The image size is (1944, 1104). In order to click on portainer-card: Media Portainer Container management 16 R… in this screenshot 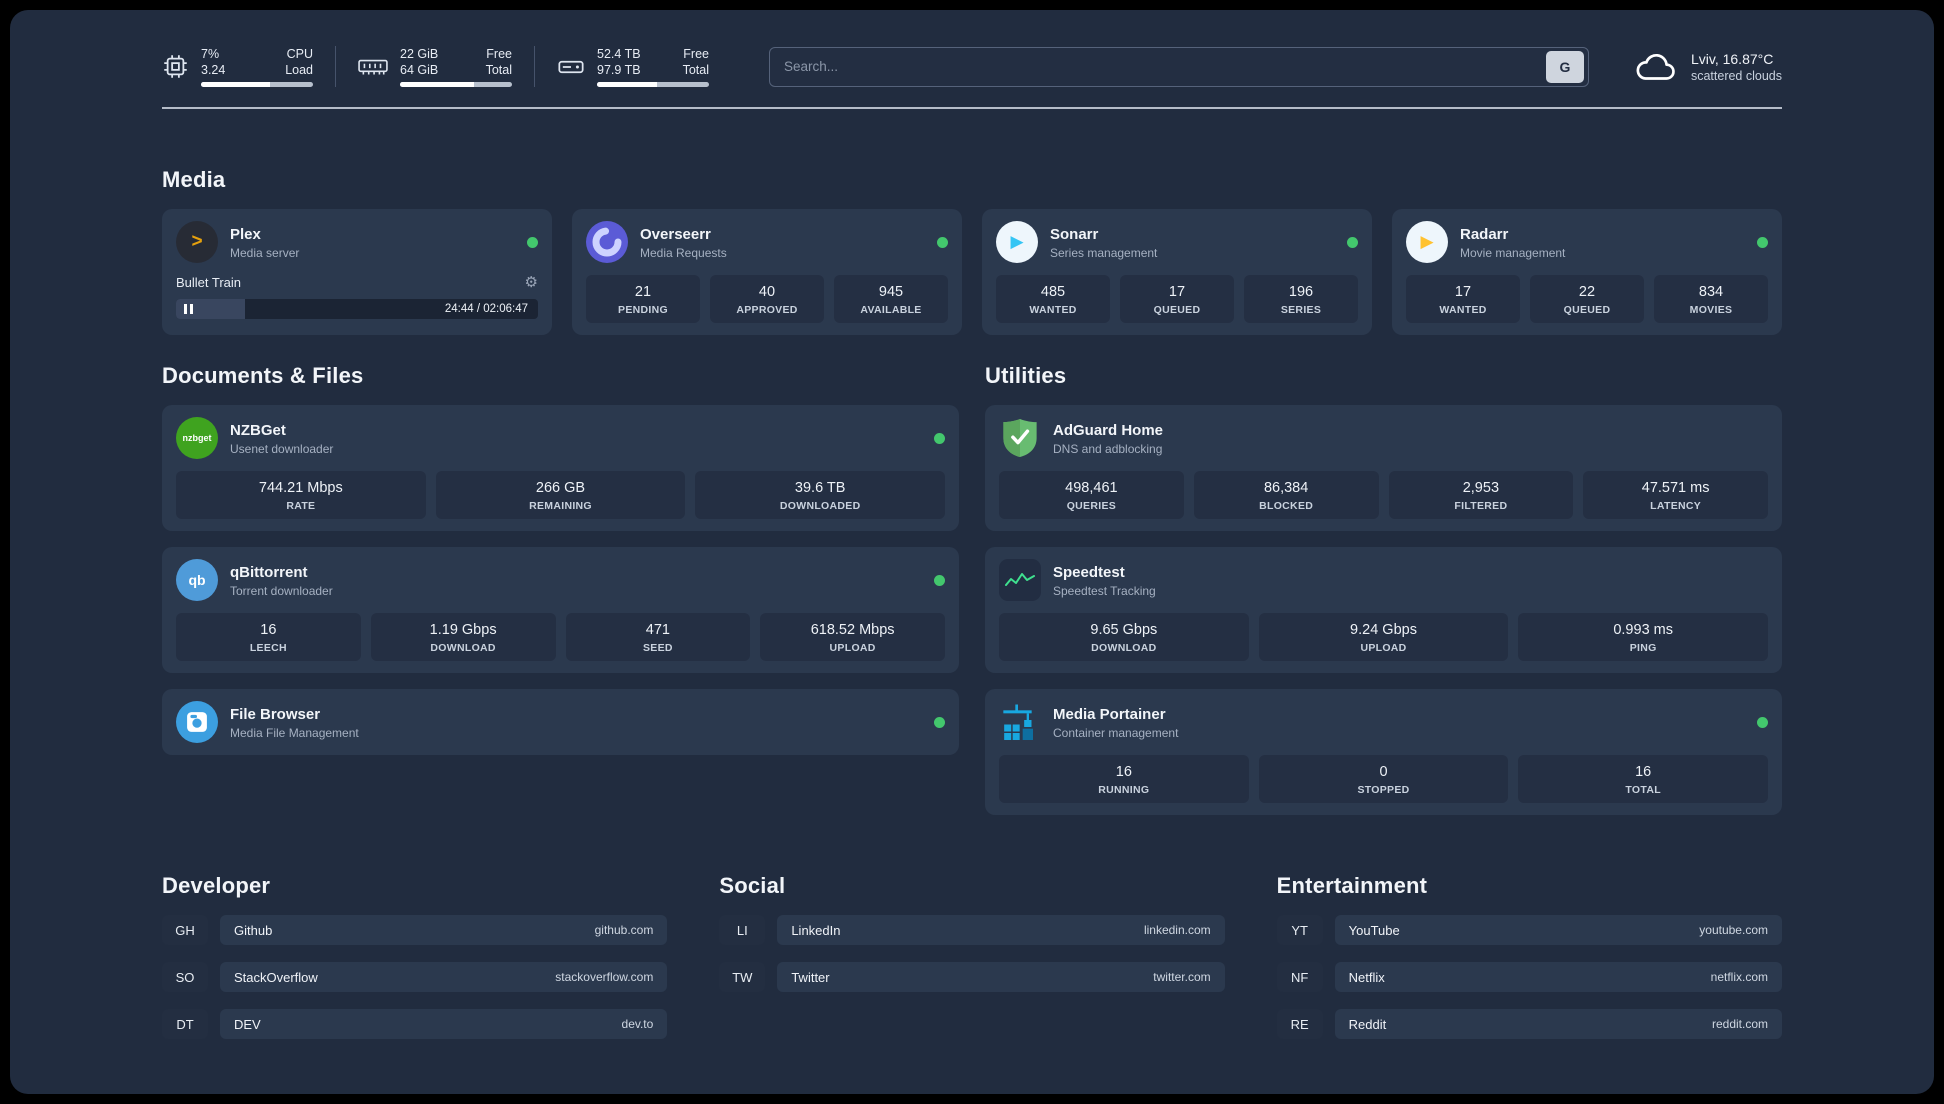, I will do `click(1383, 752)`.